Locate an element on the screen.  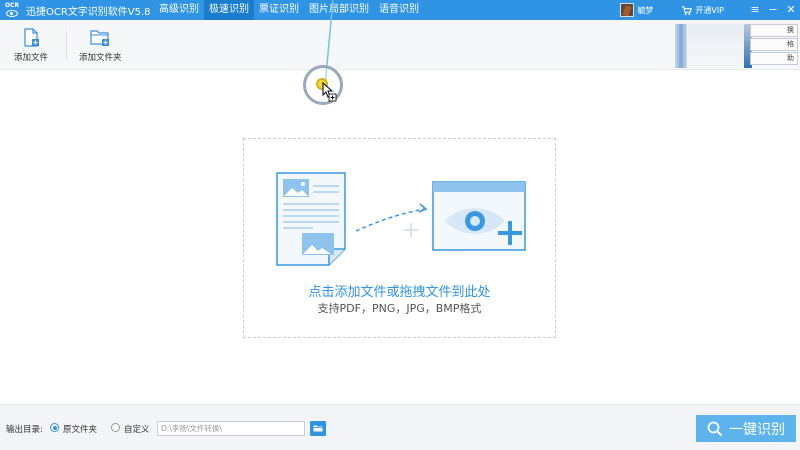
mode-tabs: 高级识别 极速识别 票证识别 图片局部识别 语音识别 is located at coordinates (289, 10).